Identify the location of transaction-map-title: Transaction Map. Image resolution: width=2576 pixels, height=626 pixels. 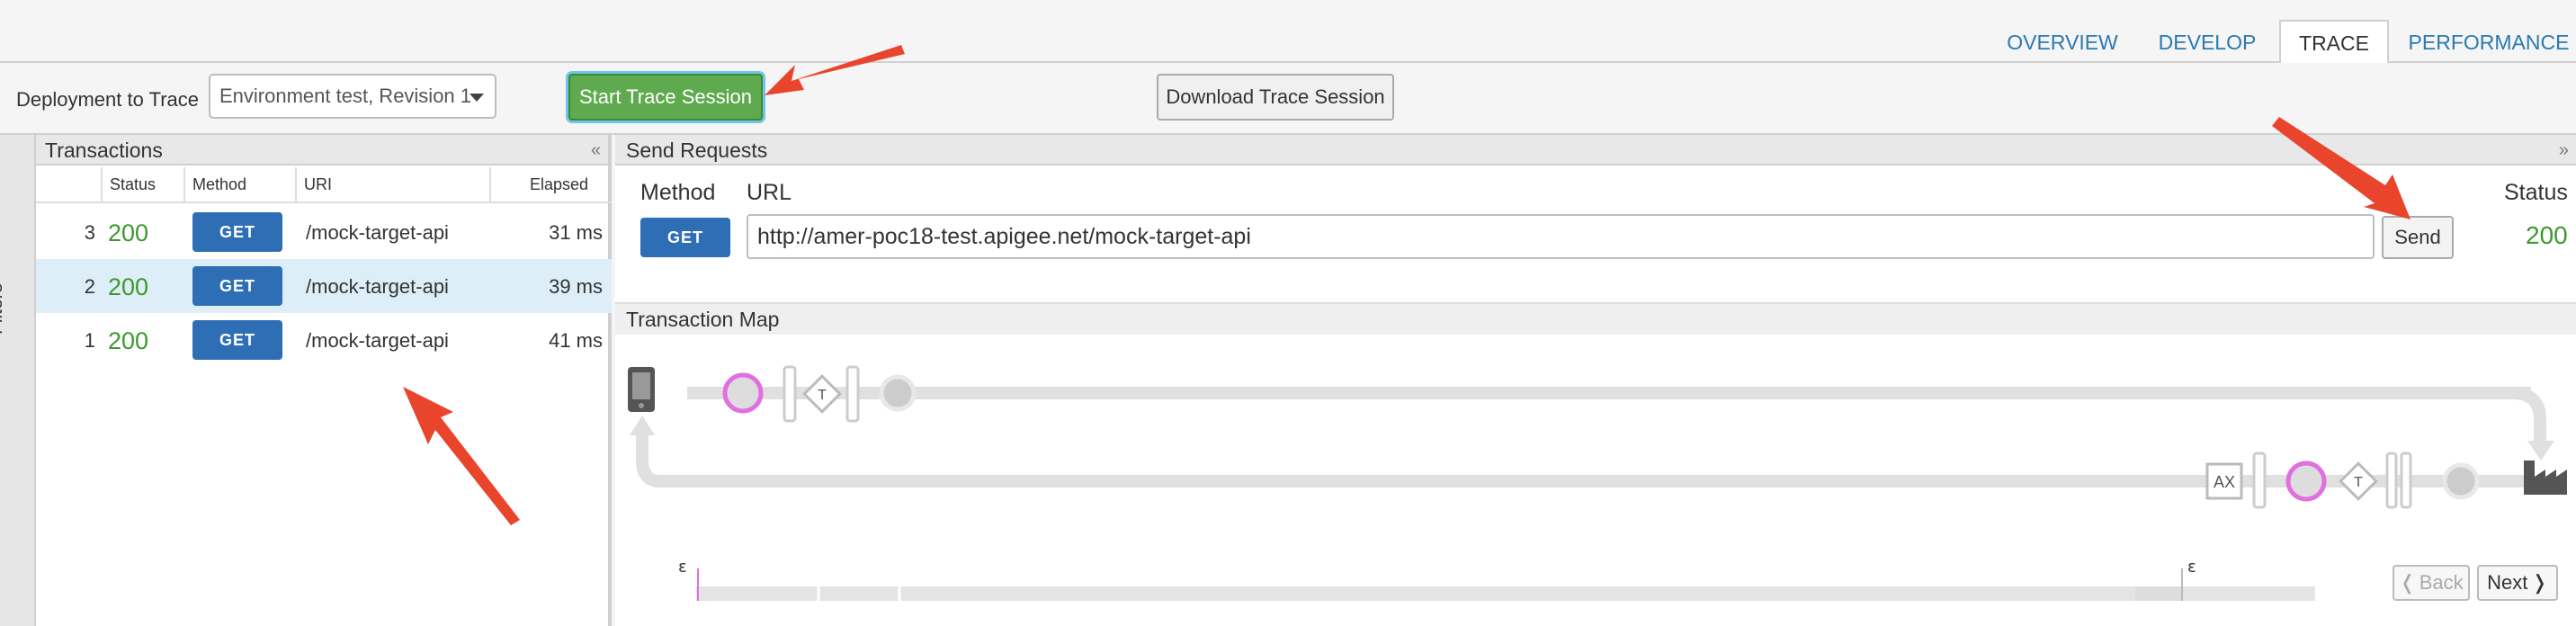
(703, 320).